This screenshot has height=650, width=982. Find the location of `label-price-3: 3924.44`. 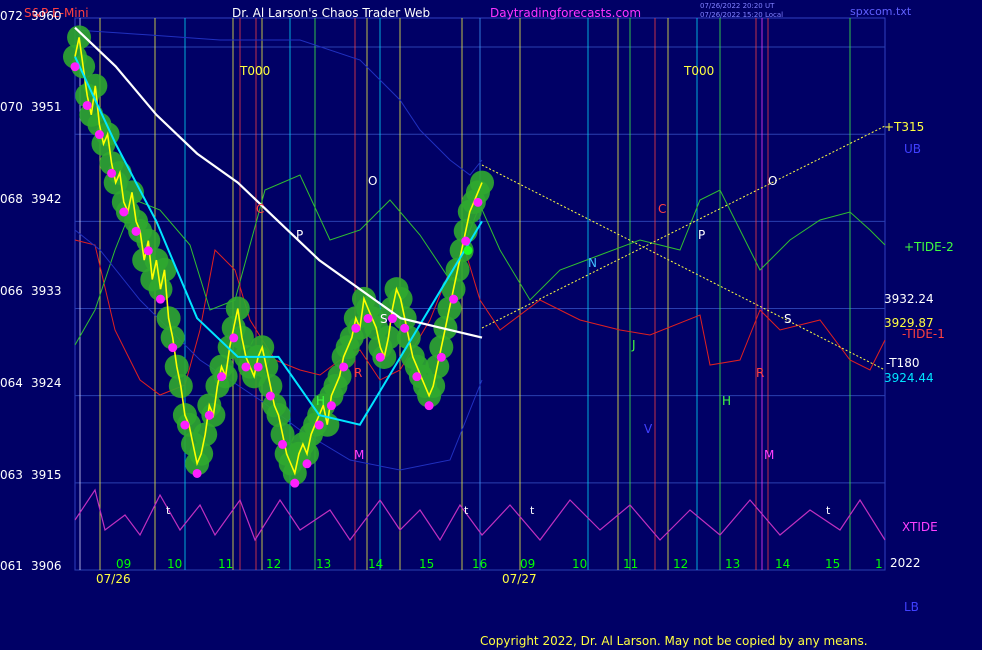

label-price-3: 3924.44 is located at coordinates (909, 378).